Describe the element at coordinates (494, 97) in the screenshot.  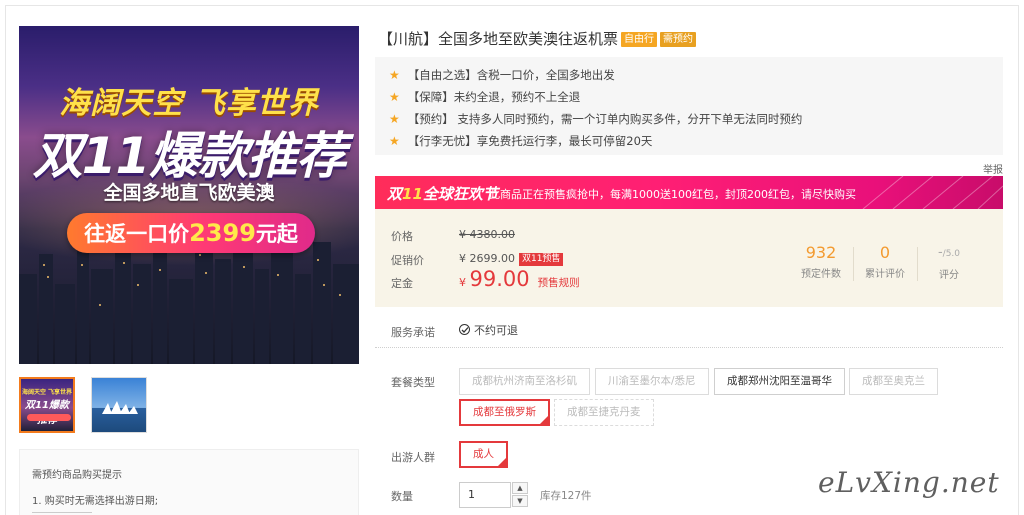
I see `feature-text: 【保障】未约全退，预约不上全退` at that location.